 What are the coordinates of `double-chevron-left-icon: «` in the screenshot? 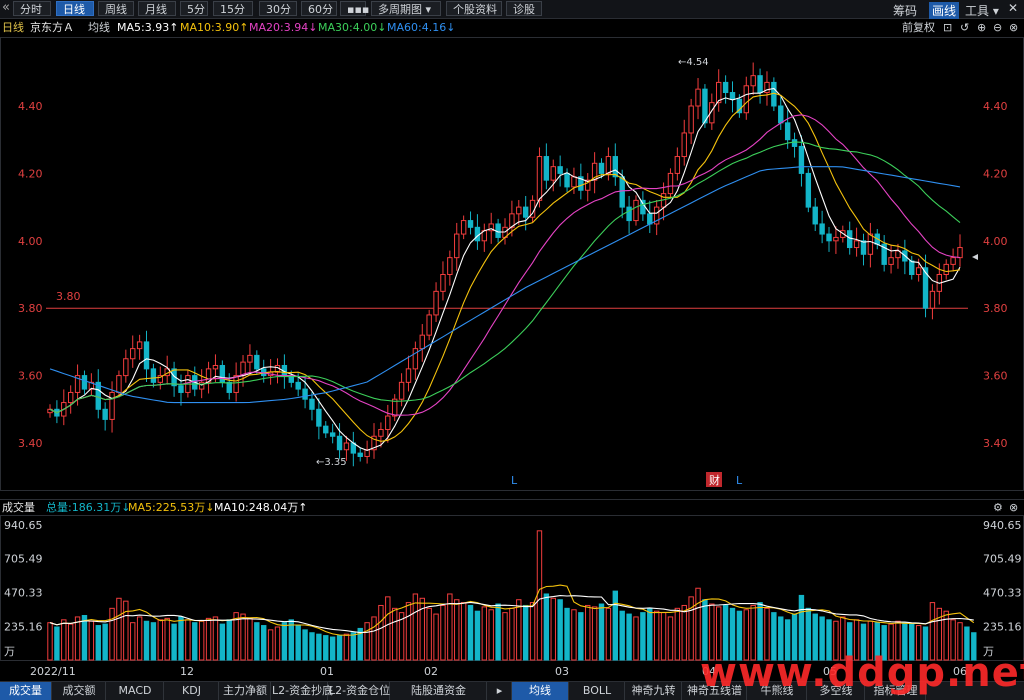 It's located at (6, 7).